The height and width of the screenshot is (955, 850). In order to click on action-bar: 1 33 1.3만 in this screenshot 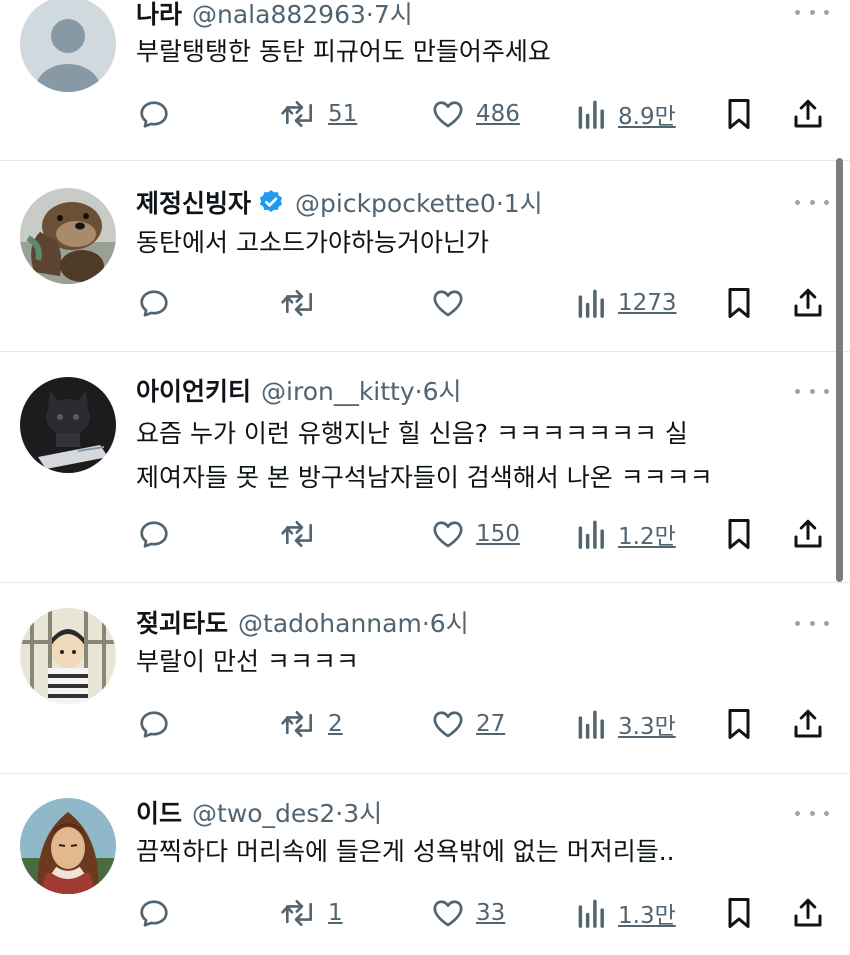, I will do `click(486, 913)`.